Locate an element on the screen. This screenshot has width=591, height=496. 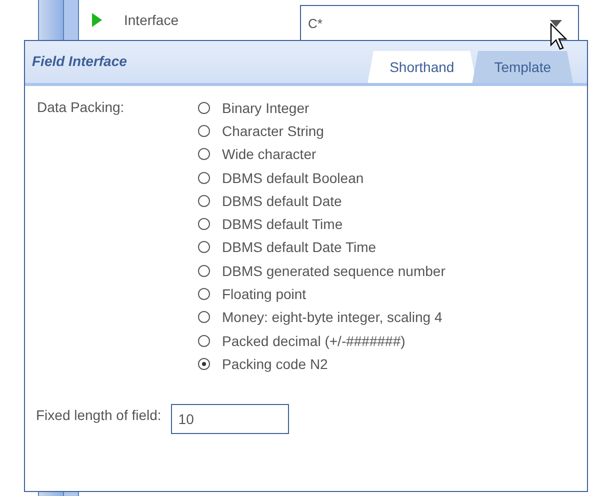
radio-option: Wide character is located at coordinates (386, 154).